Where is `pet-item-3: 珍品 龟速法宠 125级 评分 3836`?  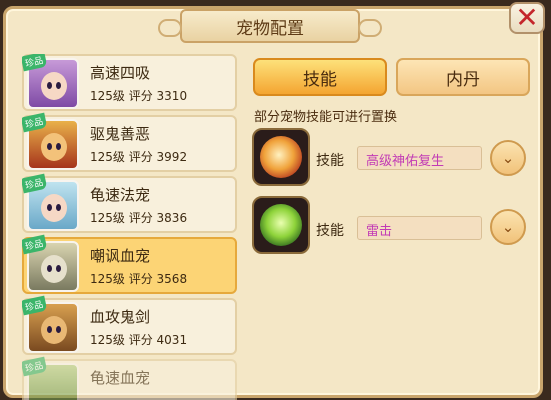
pet-item-3: 珍品 龟速法宠 125级 评分 3836 is located at coordinates (129, 203).